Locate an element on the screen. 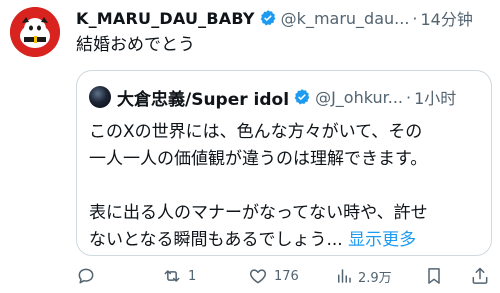 The height and width of the screenshot is (293, 500). reply-button is located at coordinates (88, 276).